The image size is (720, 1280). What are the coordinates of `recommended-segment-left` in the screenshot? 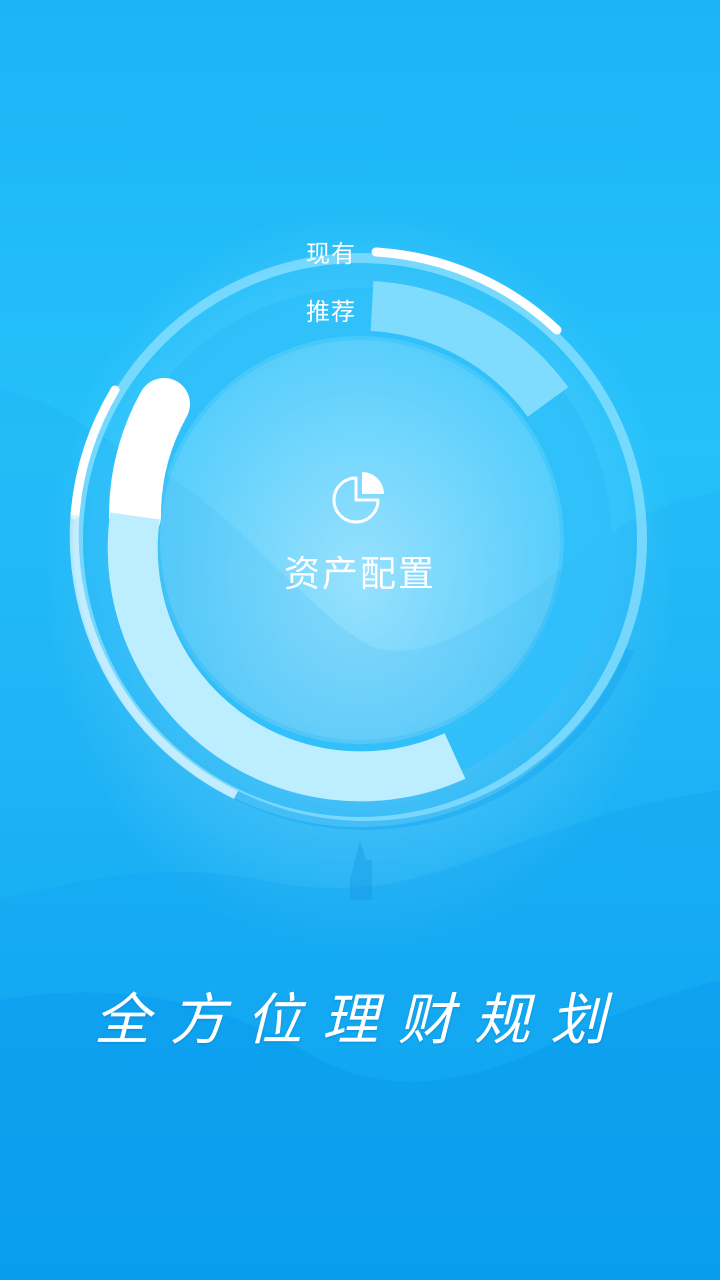 It's located at (149, 460).